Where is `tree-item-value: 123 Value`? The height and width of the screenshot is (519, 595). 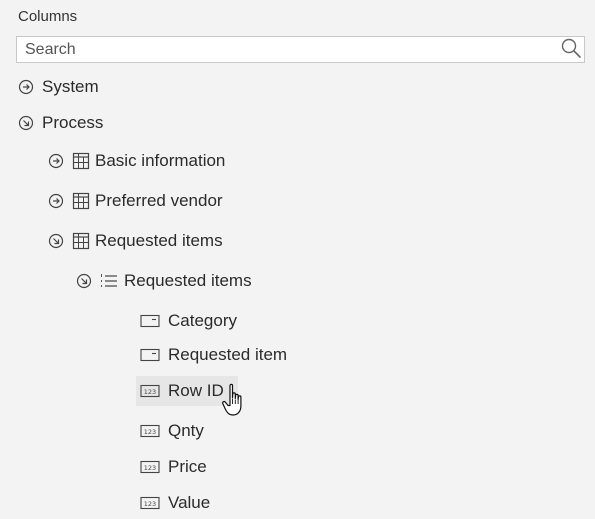 tree-item-value: 123 Value is located at coordinates (175, 503).